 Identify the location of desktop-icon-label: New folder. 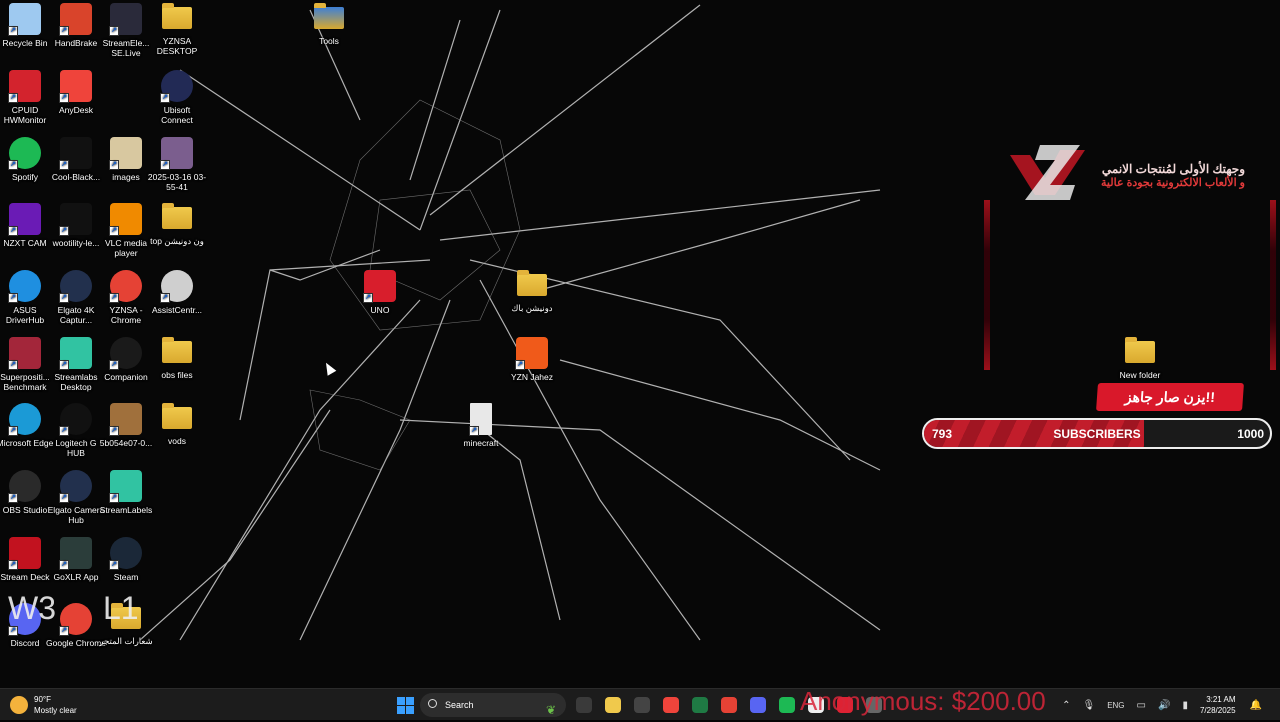
(1140, 375).